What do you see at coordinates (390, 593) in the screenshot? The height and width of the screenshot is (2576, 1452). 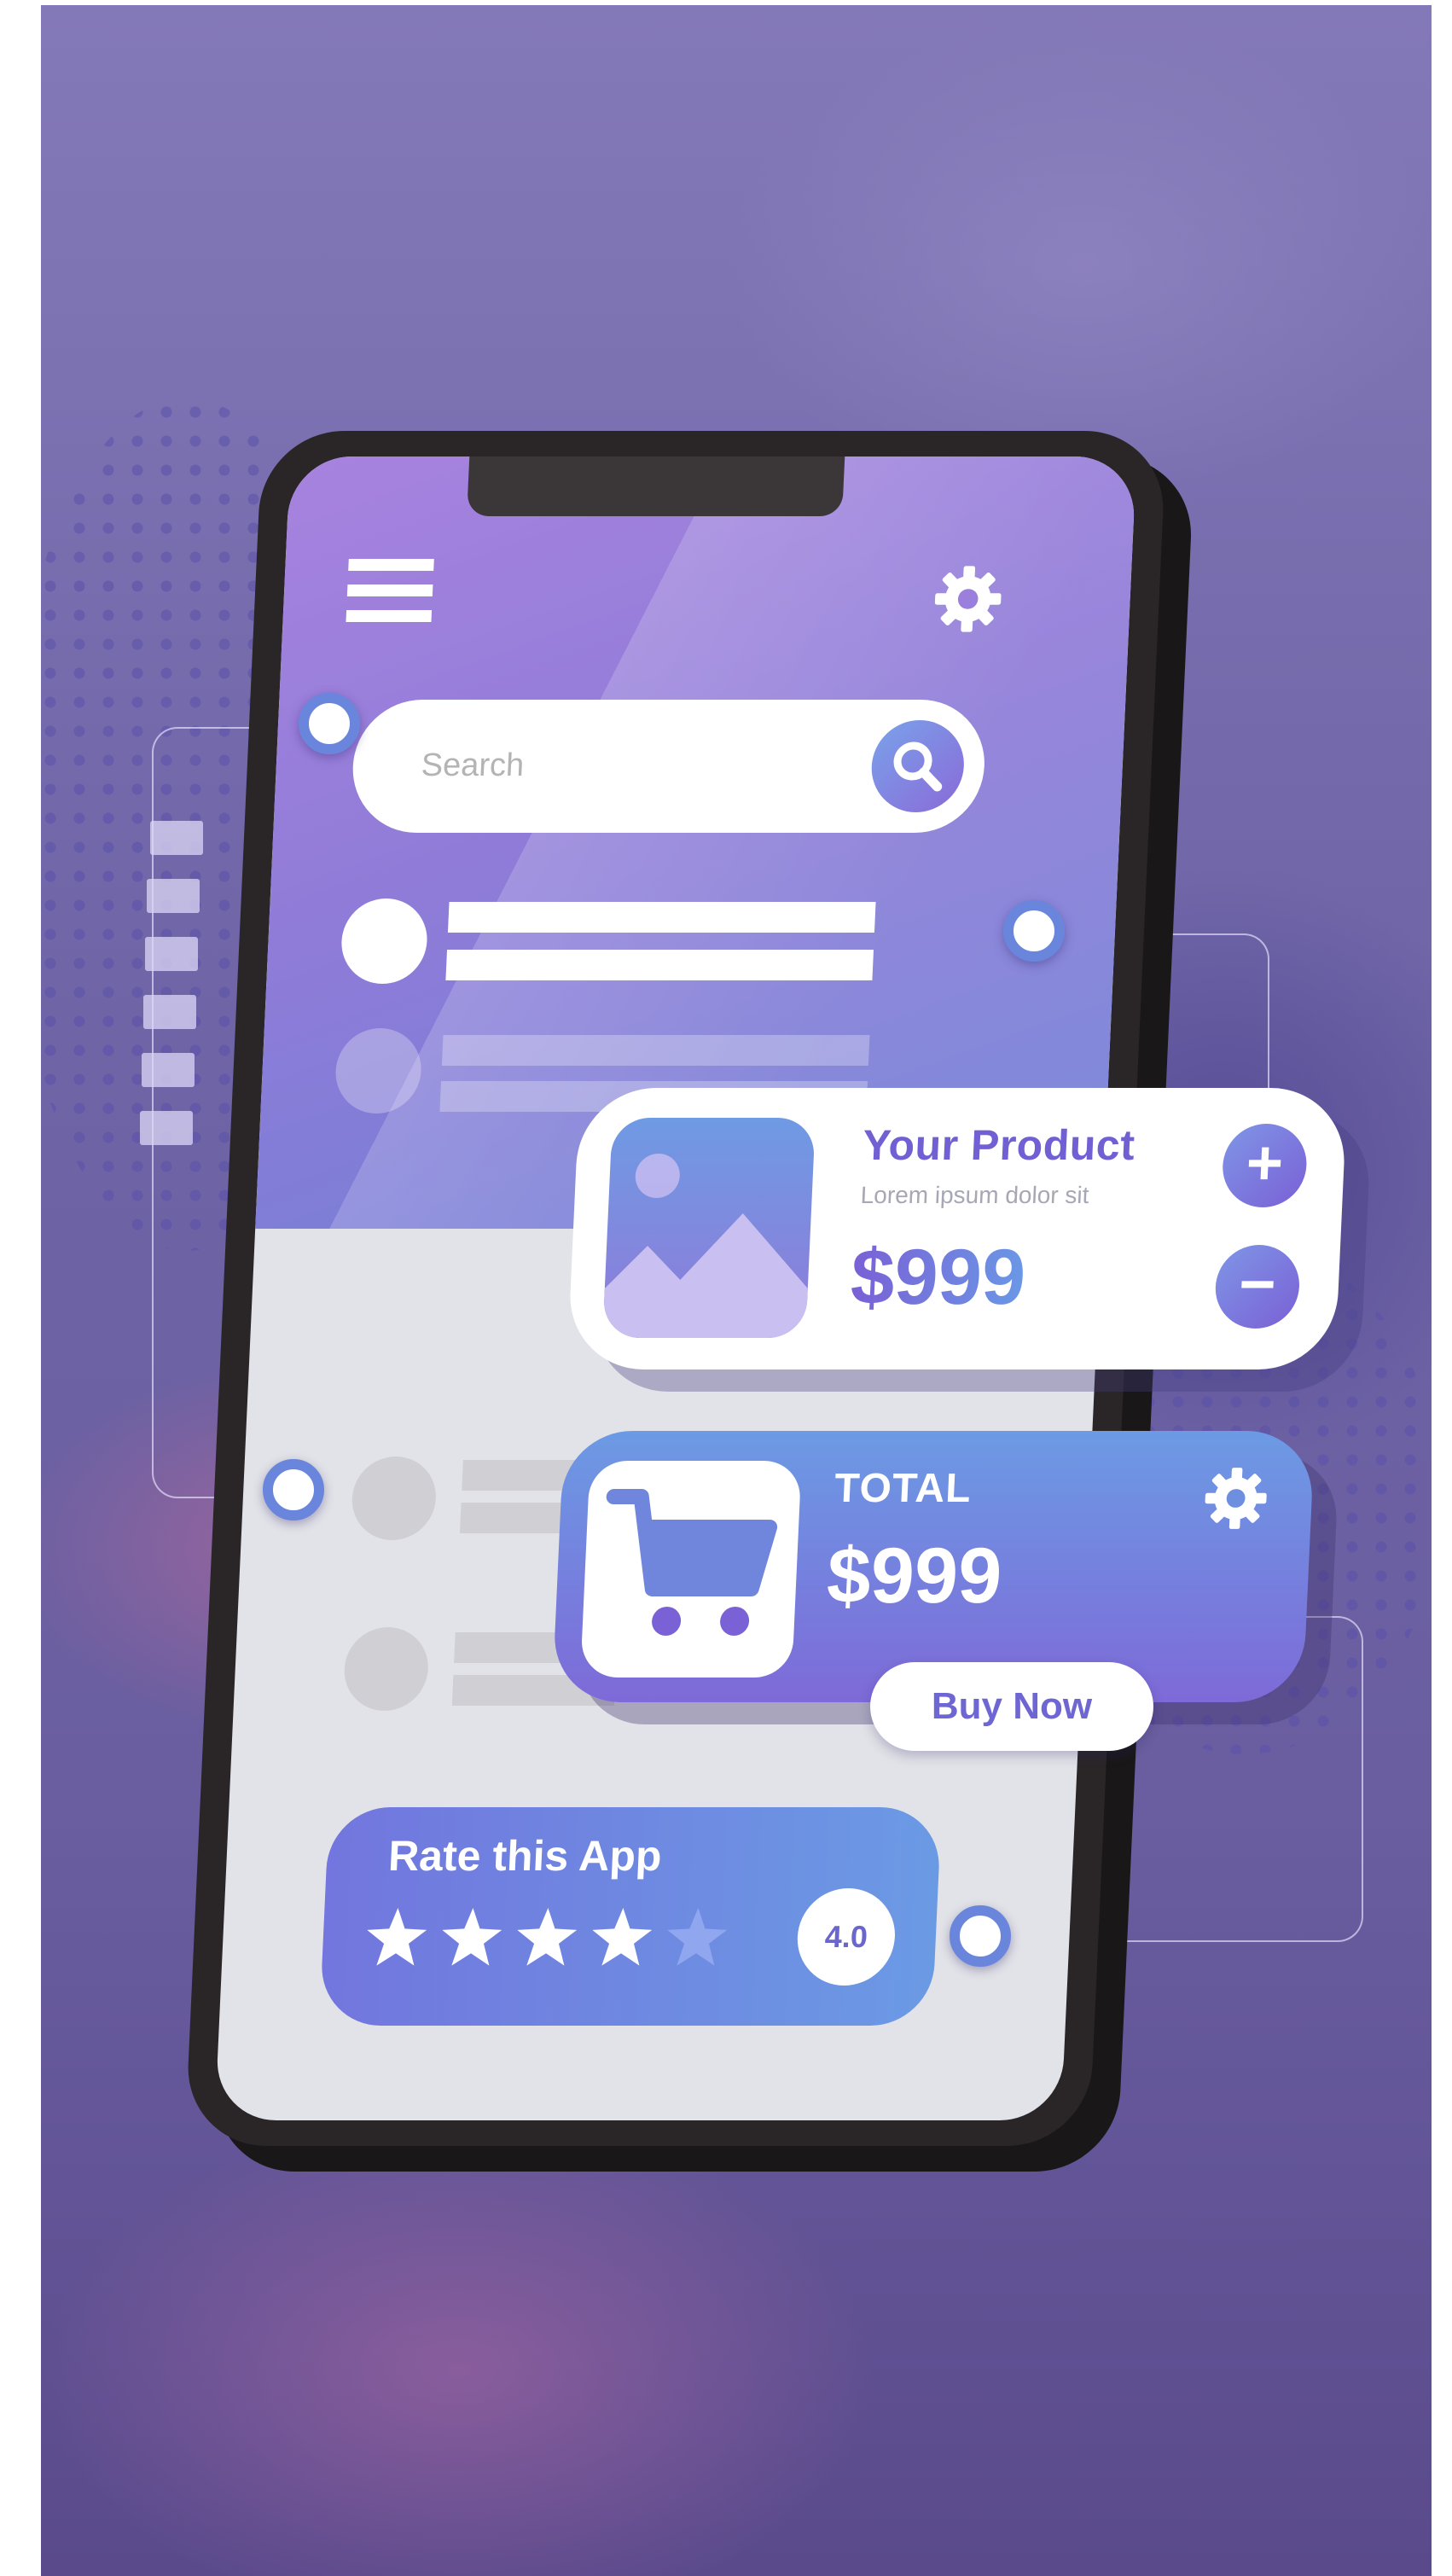 I see `hamburger-menu-icon` at bounding box center [390, 593].